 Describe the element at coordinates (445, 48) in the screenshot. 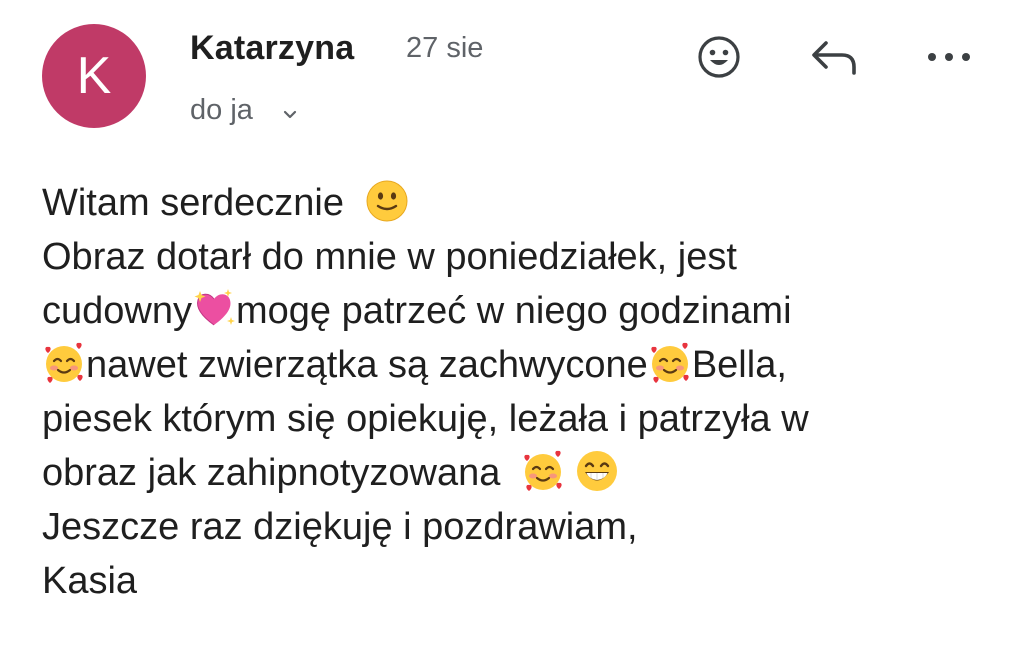

I see `message-date: 27 sie` at that location.